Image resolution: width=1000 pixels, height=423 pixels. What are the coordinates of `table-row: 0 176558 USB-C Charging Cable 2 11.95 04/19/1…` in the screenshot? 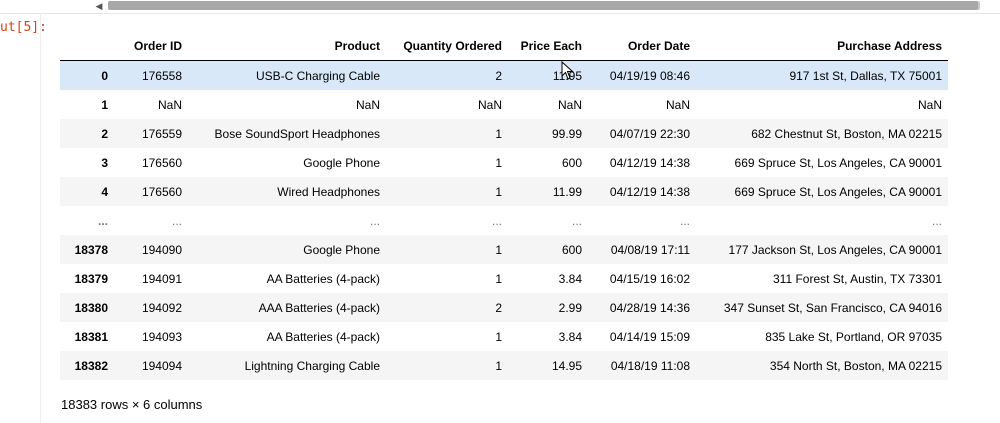 It's located at (504, 75).